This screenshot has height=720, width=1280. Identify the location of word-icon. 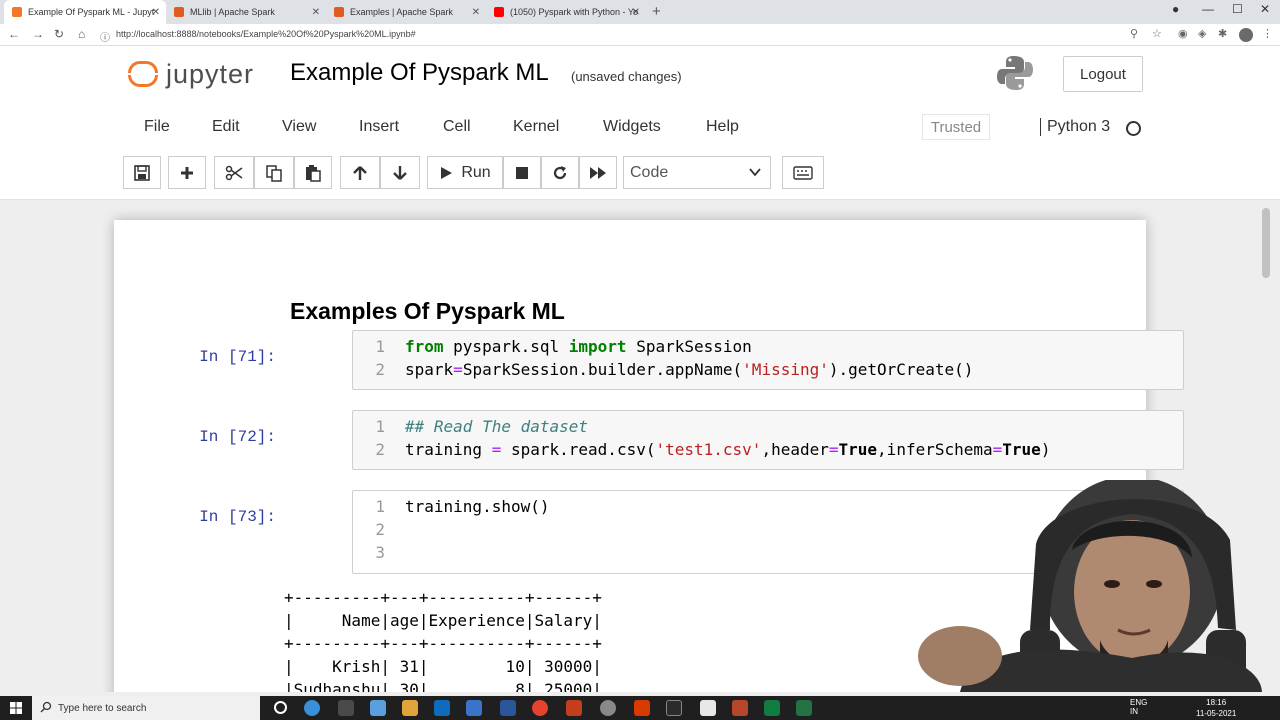
(508, 708).